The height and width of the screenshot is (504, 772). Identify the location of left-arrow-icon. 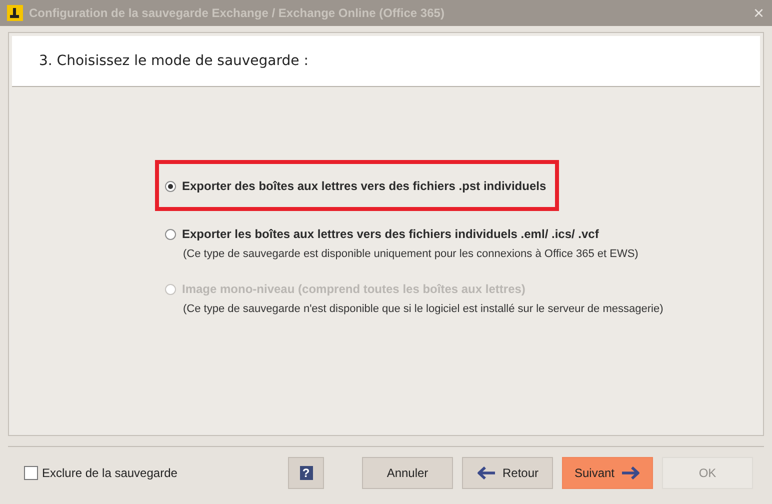
(486, 473).